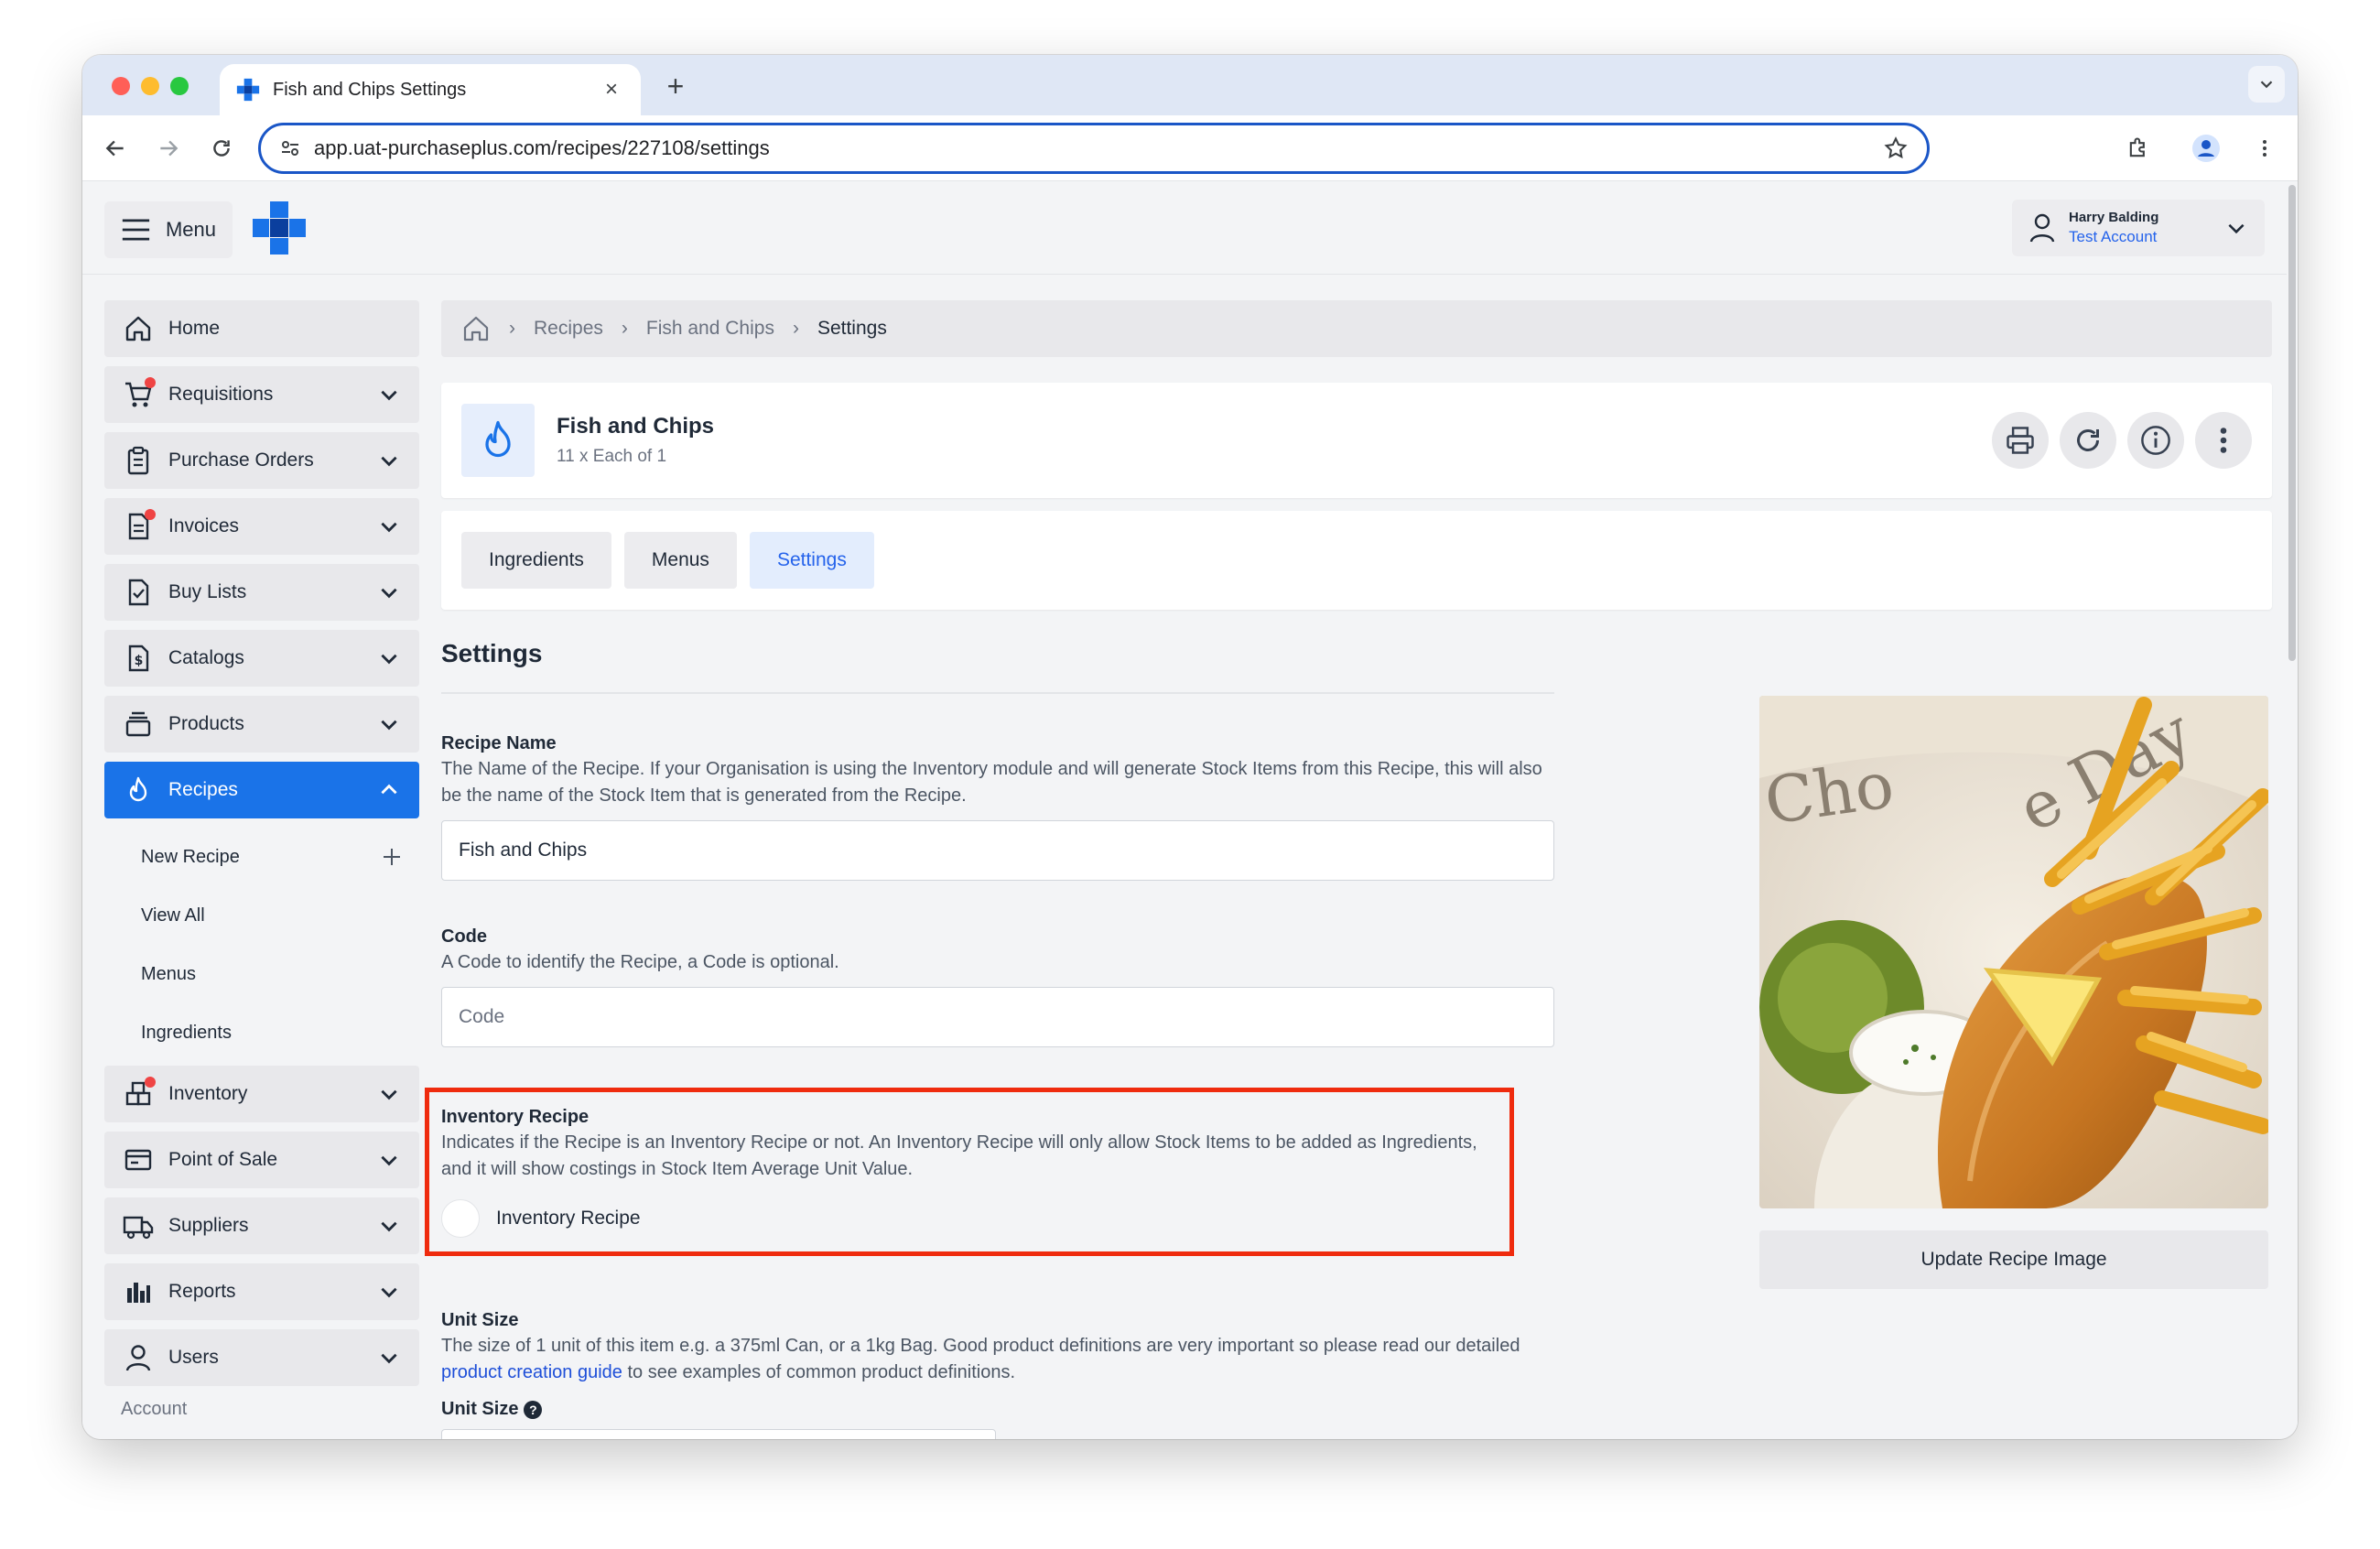 The height and width of the screenshot is (1549, 2380). I want to click on printer-icon, so click(2020, 440).